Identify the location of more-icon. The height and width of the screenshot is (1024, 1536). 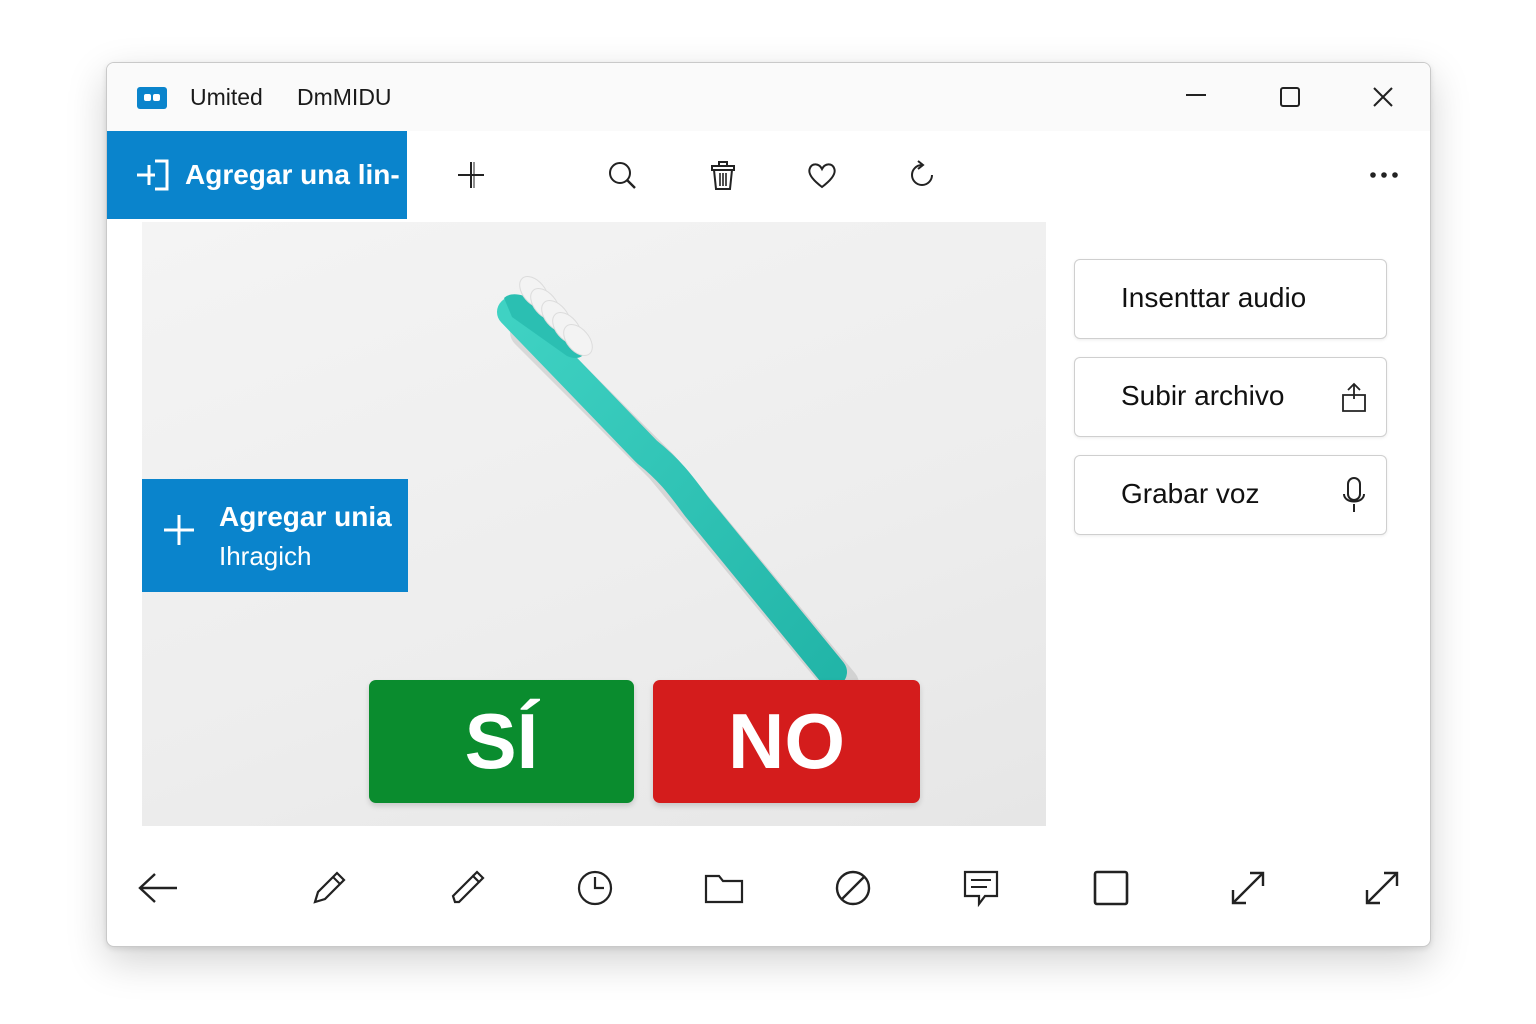
(1384, 175).